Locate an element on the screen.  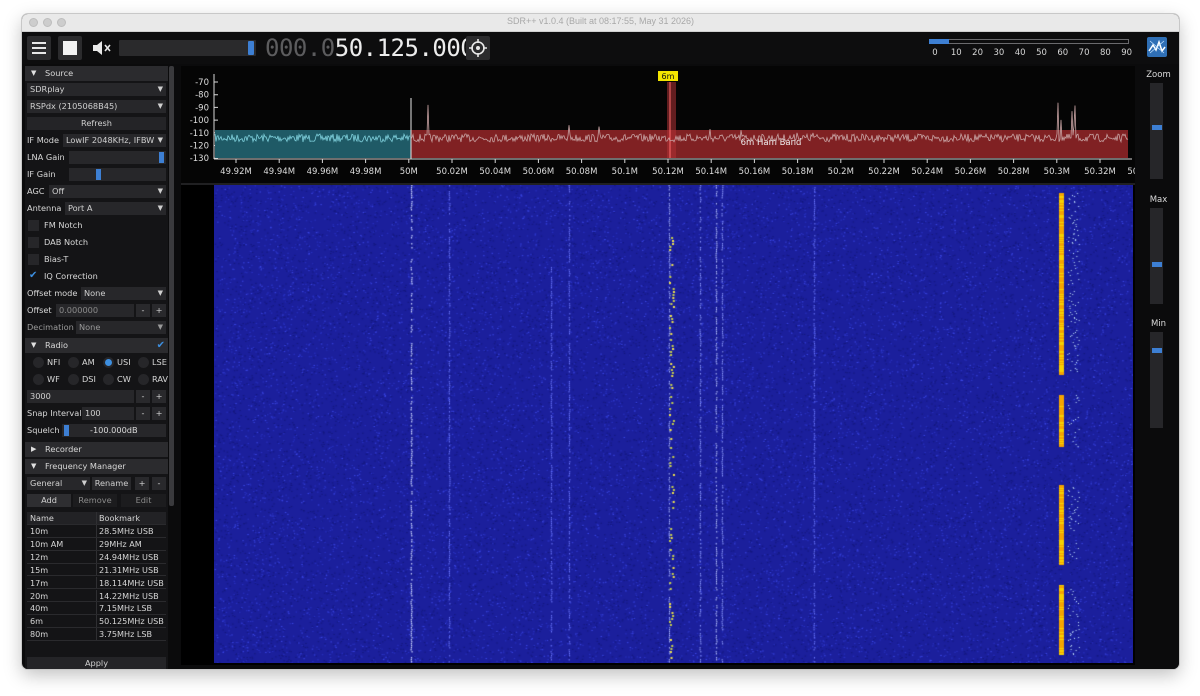
offset-mode-select: None ▼ is located at coordinates (123, 293).